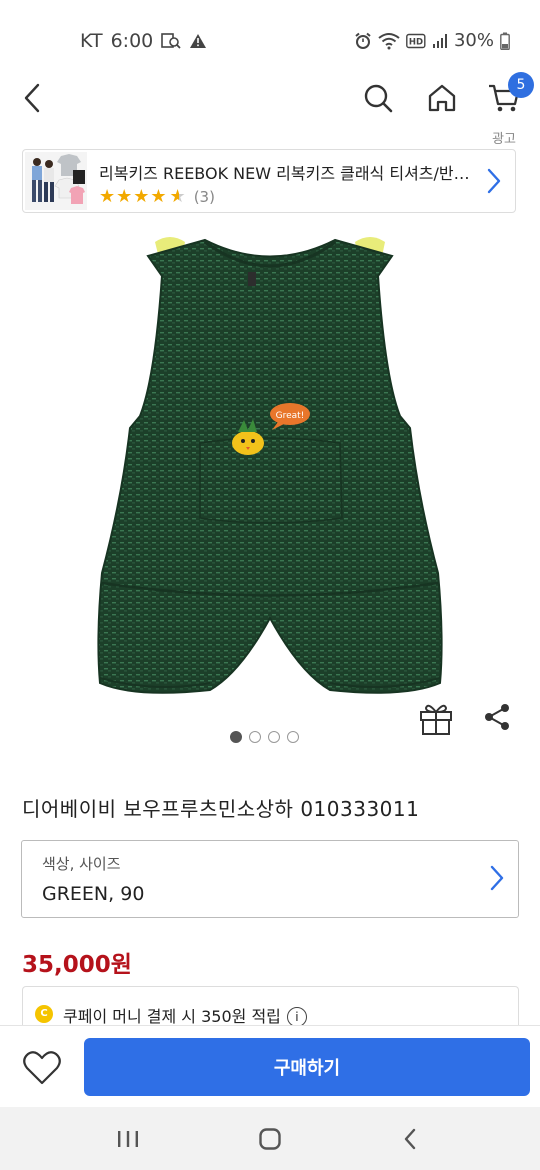 Image resolution: width=540 pixels, height=1170 pixels. What do you see at coordinates (473, 40) in the screenshot?
I see `battery-percent: 30%` at bounding box center [473, 40].